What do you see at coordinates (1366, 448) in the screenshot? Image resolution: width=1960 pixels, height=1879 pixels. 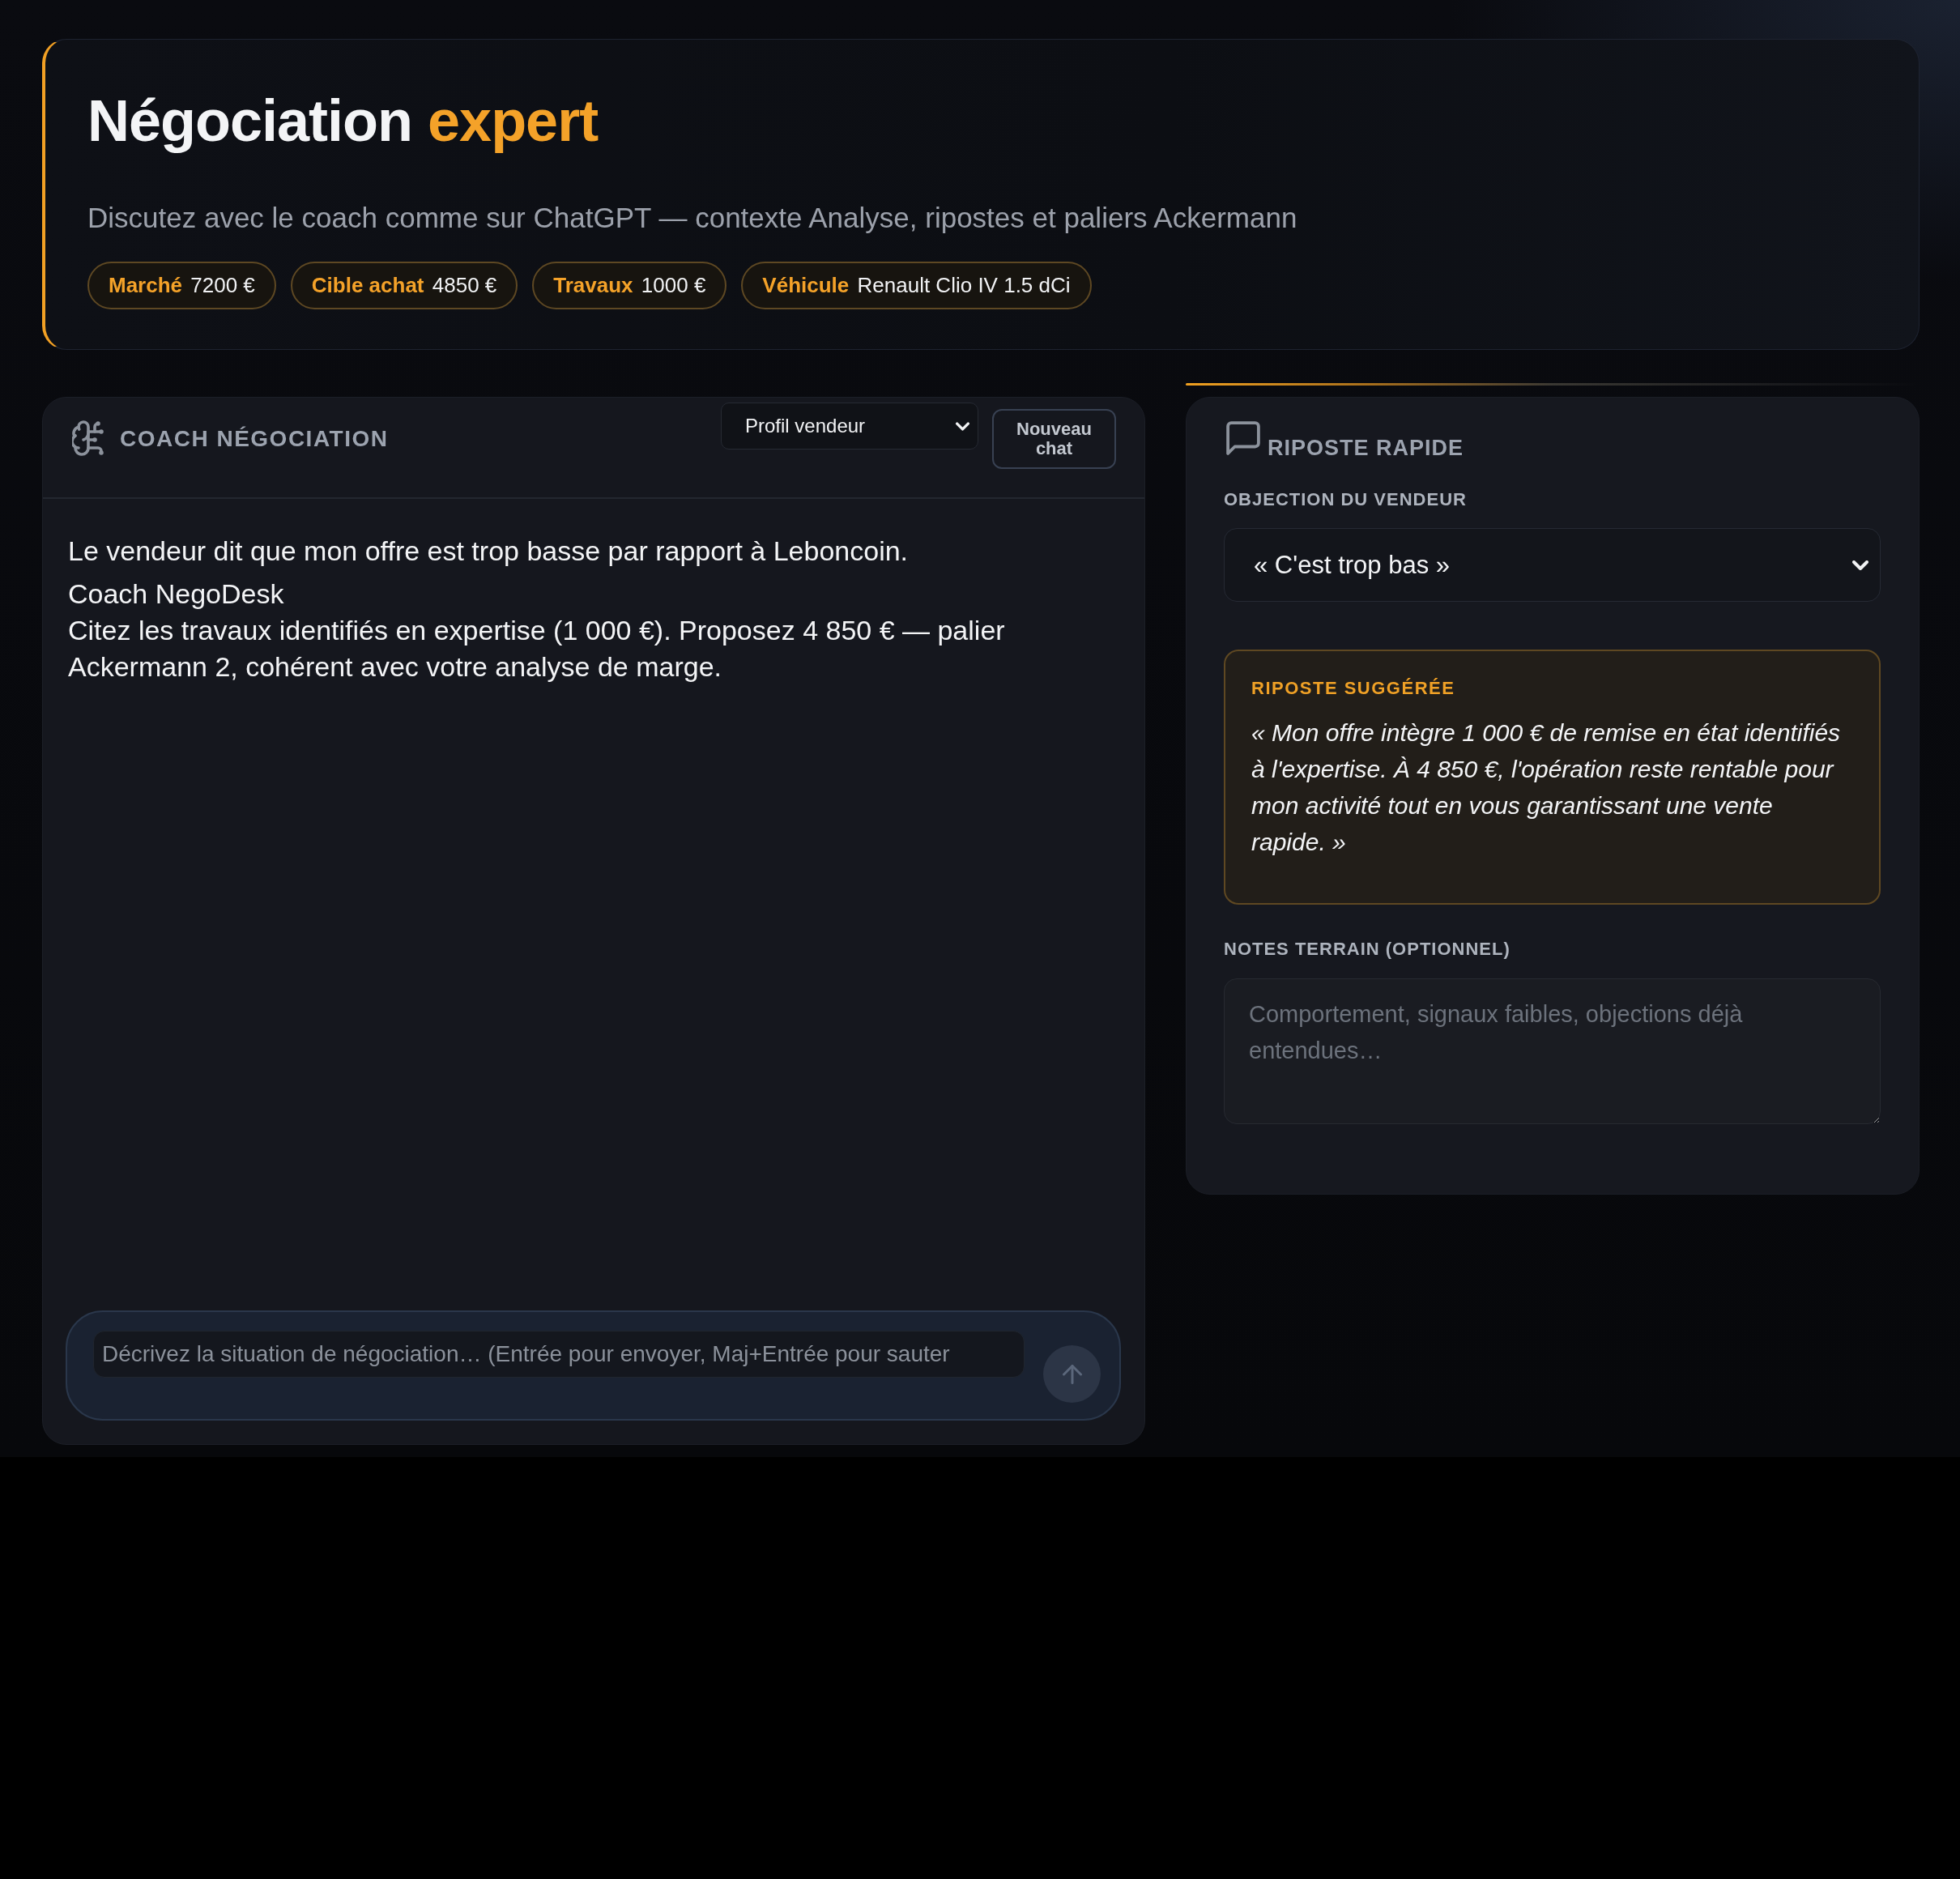 I see `panel-title: RIPOSTE RAPIDE` at bounding box center [1366, 448].